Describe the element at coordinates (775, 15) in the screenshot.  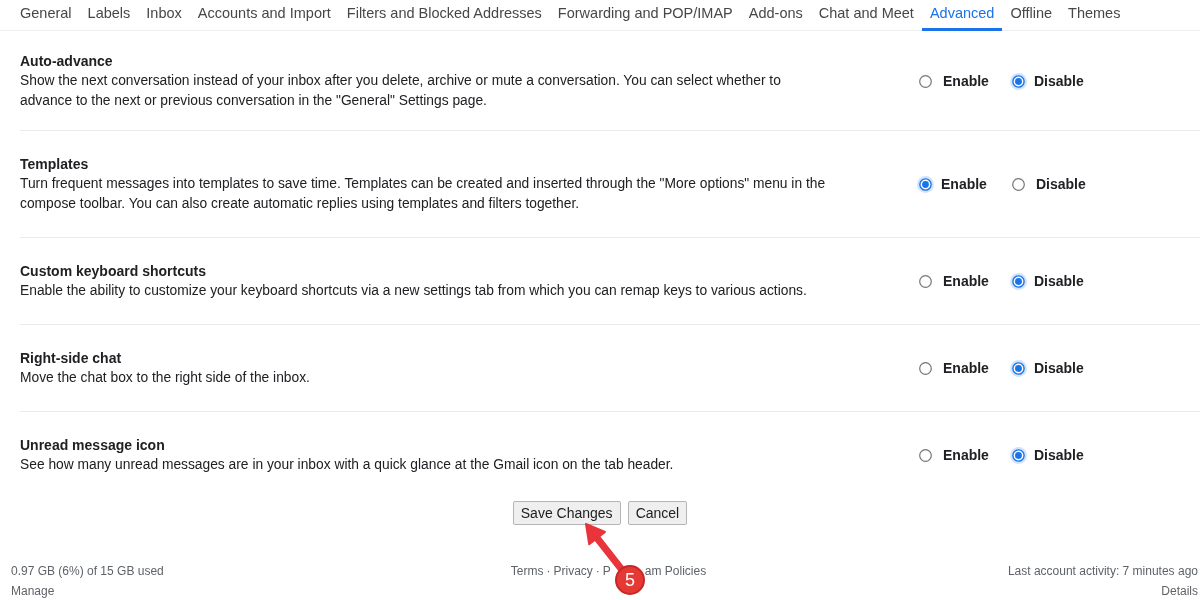
I see `settings-tab: Add-ons` at that location.